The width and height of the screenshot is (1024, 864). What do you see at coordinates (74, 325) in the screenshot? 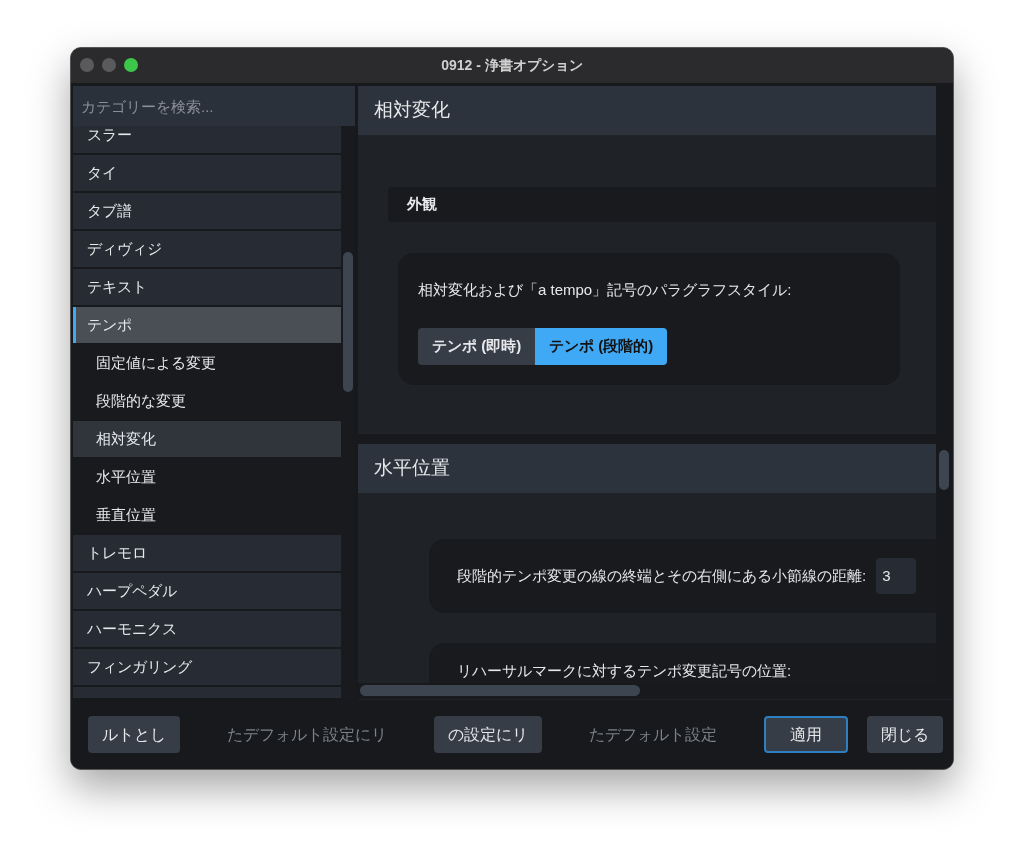
I see `selection-indicator` at bounding box center [74, 325].